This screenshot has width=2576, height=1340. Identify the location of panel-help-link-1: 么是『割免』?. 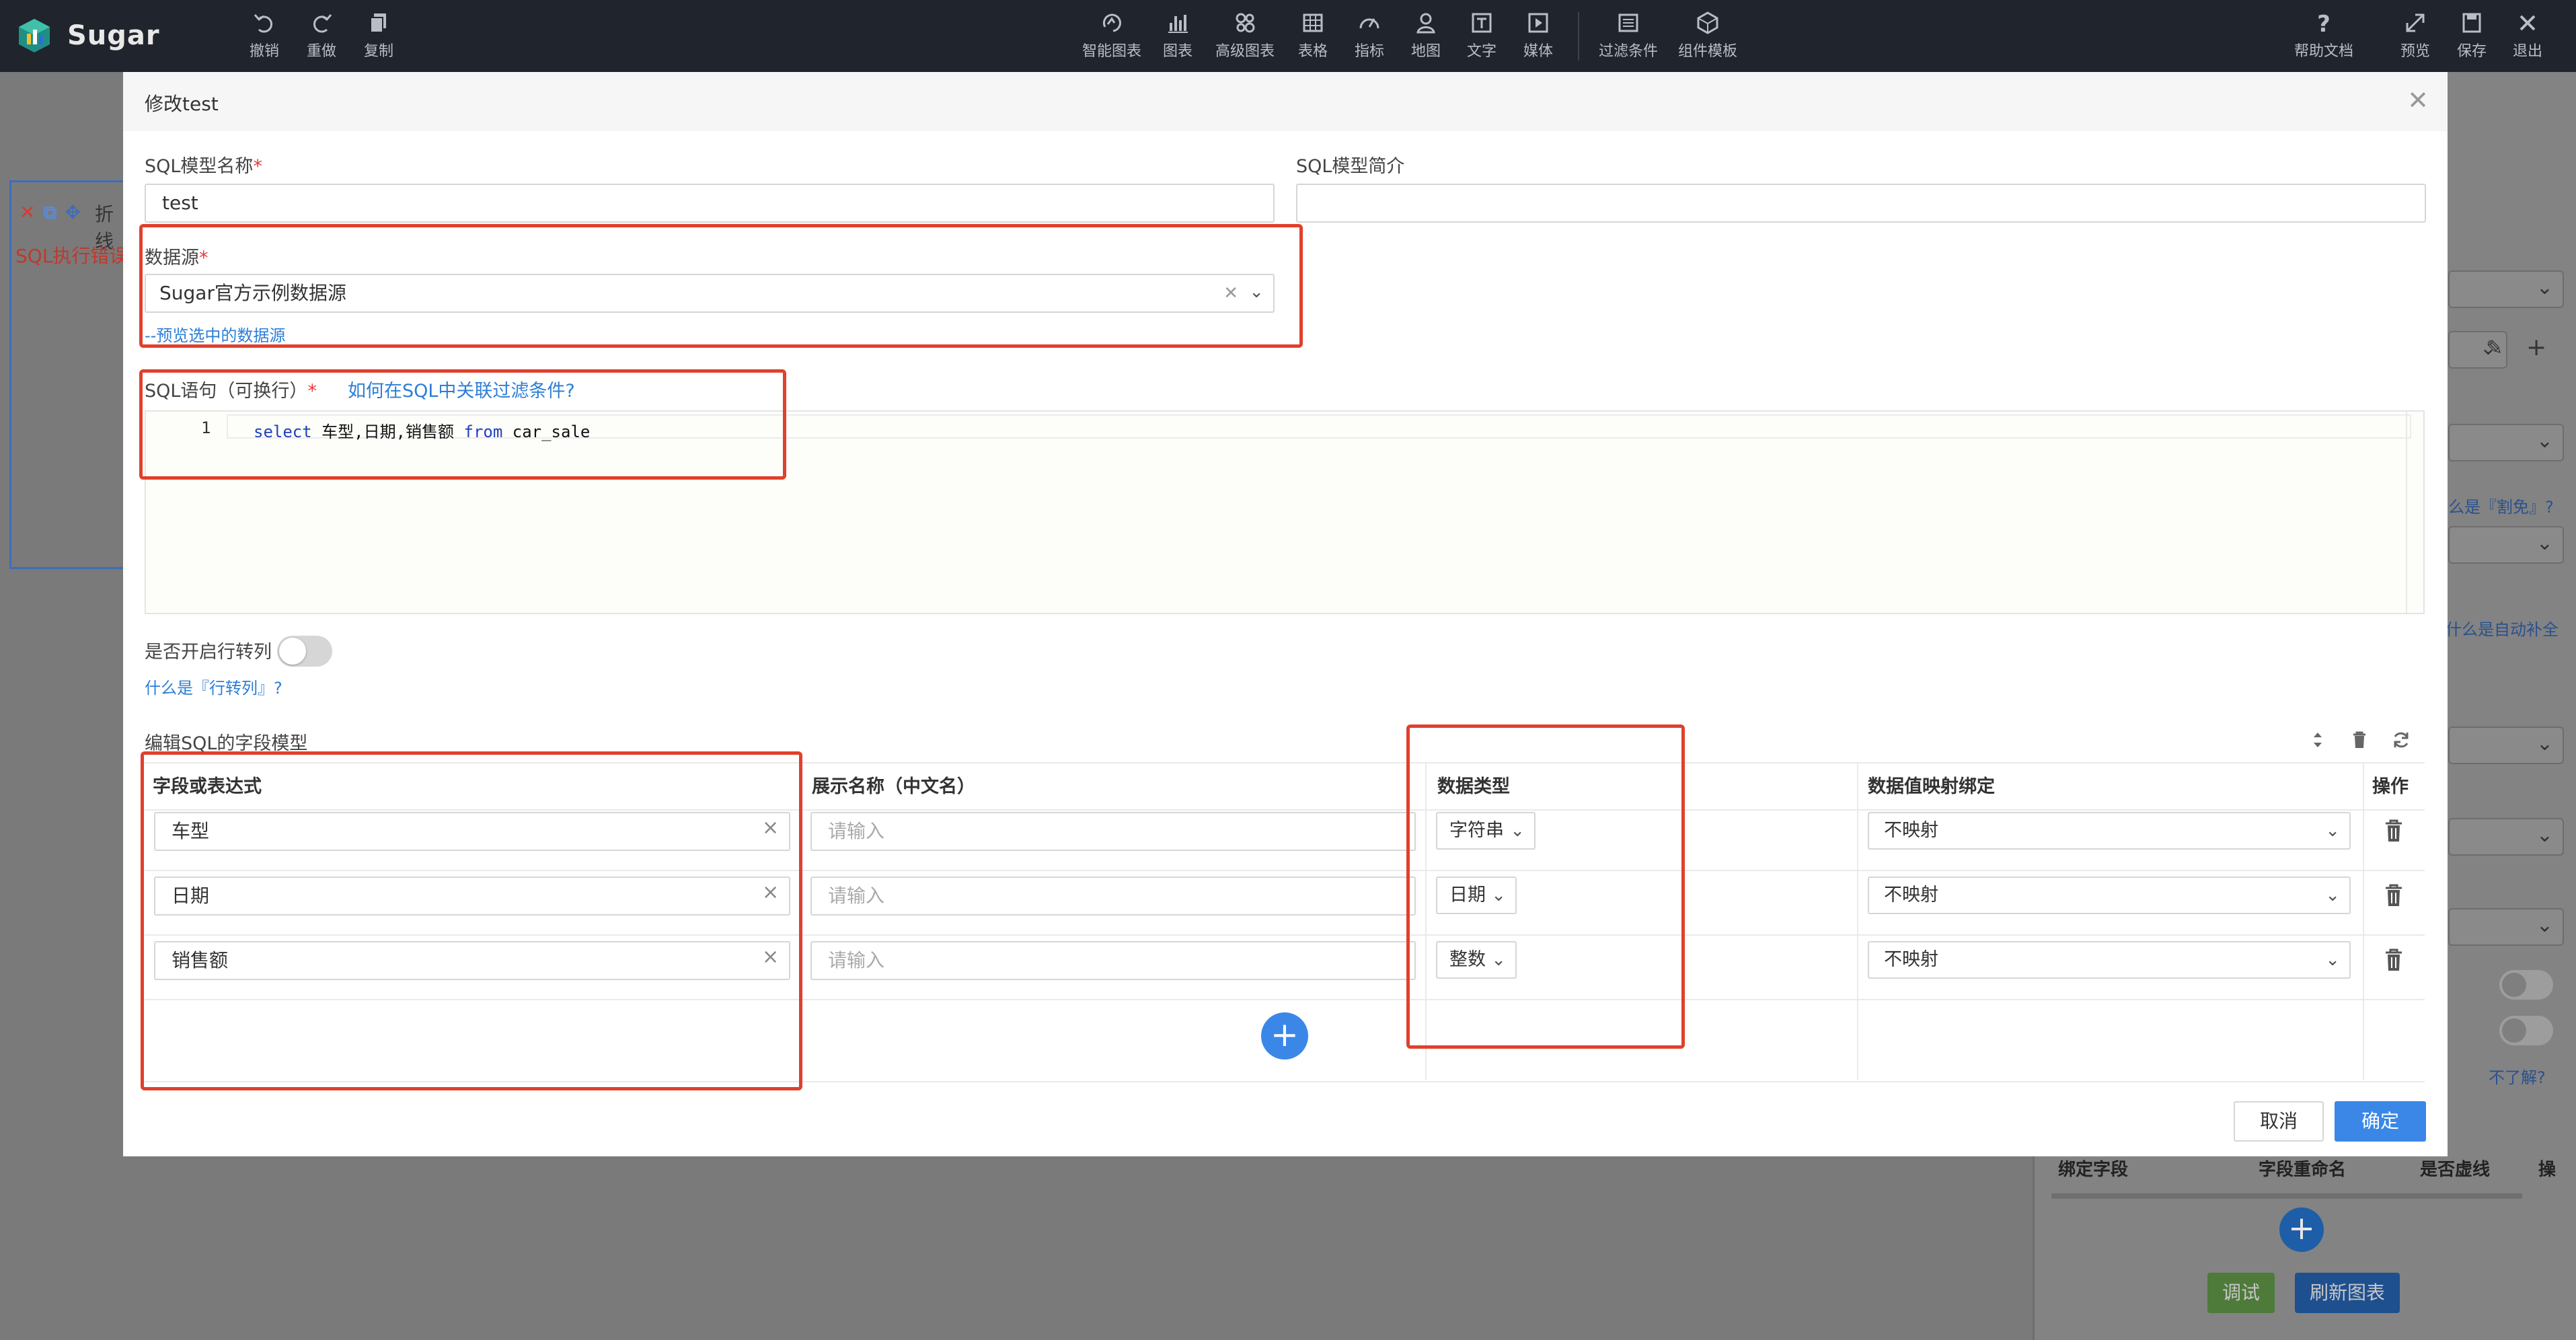
(2501, 505).